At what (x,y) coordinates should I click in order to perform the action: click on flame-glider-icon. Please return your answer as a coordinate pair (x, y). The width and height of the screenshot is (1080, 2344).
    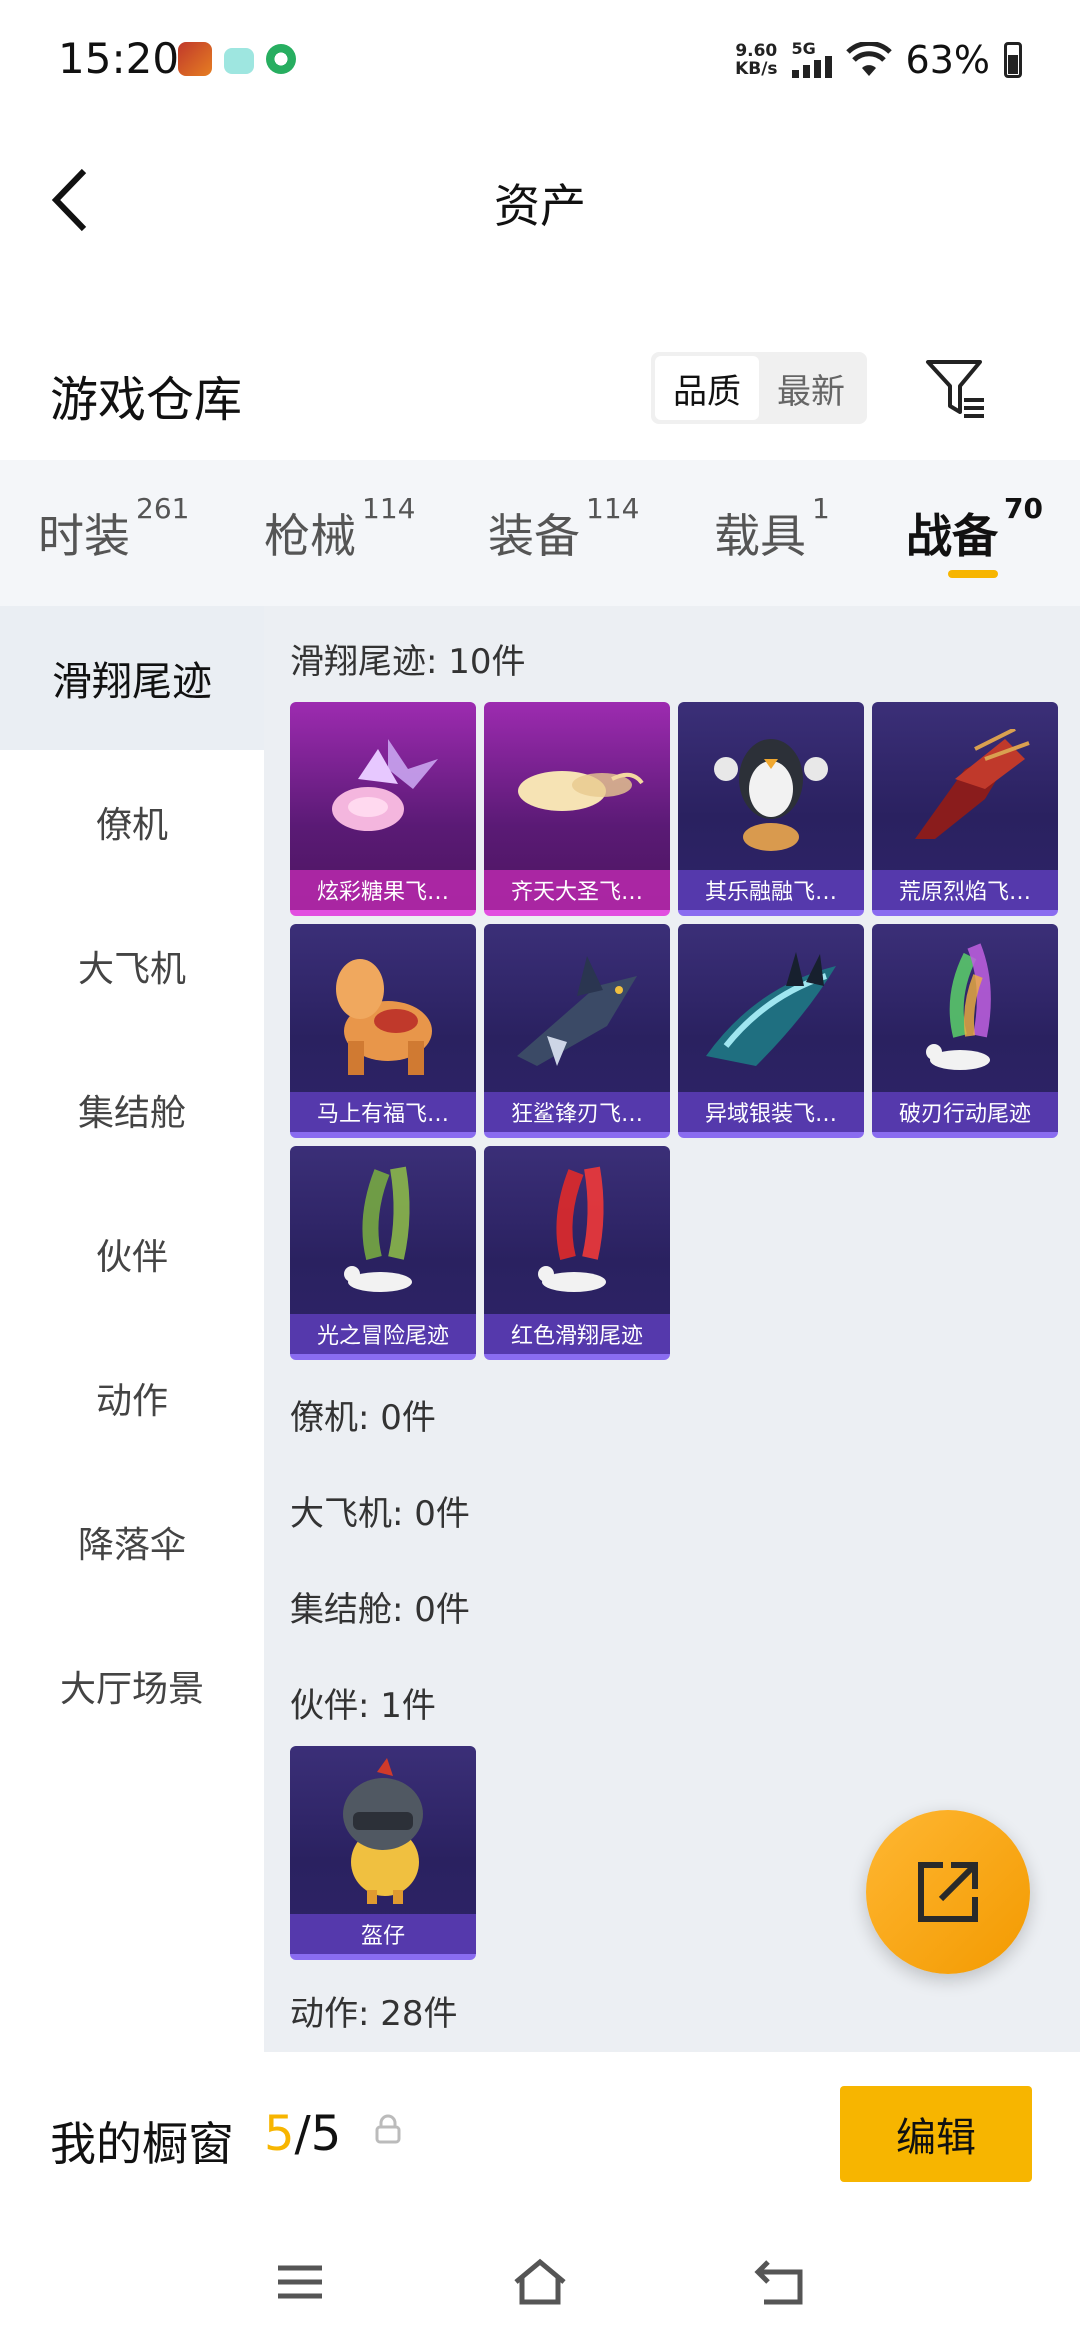
    Looking at the image, I should click on (965, 789).